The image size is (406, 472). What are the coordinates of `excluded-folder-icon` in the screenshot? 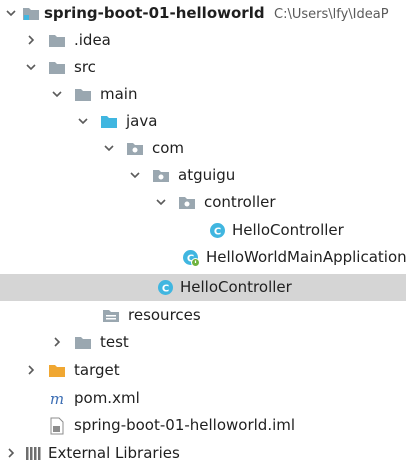 It's located at (57, 370).